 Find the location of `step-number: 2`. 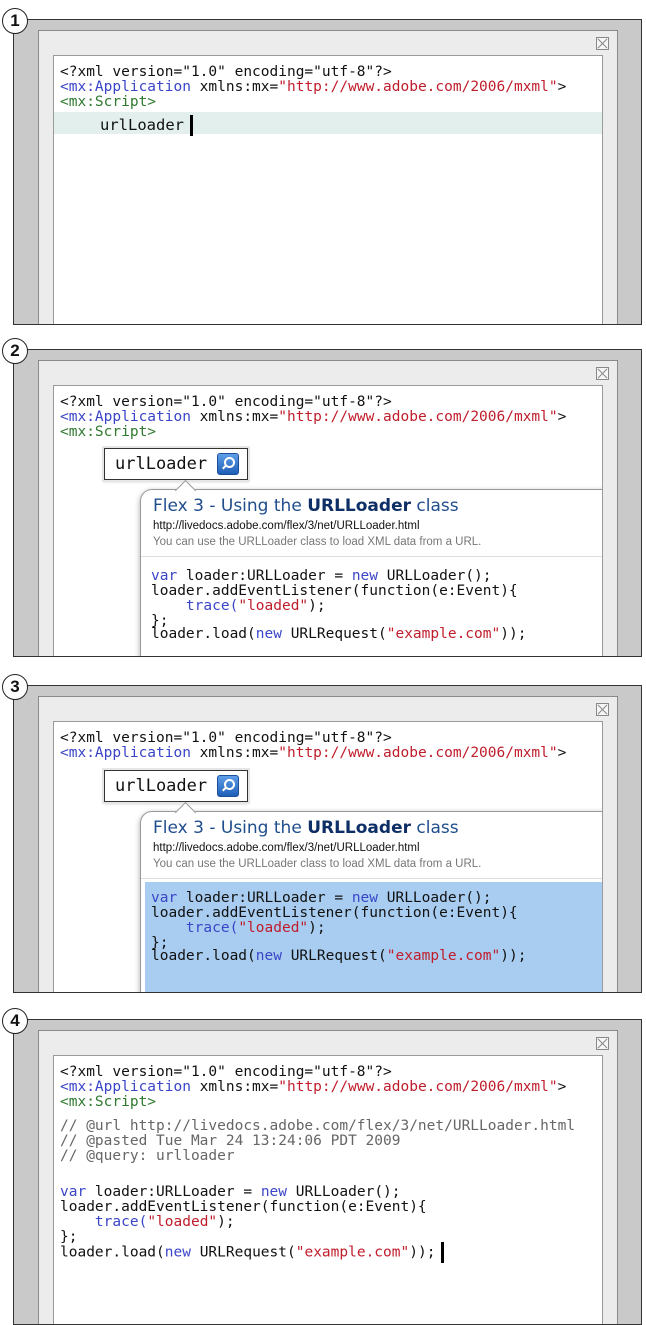

step-number: 2 is located at coordinates (15, 351).